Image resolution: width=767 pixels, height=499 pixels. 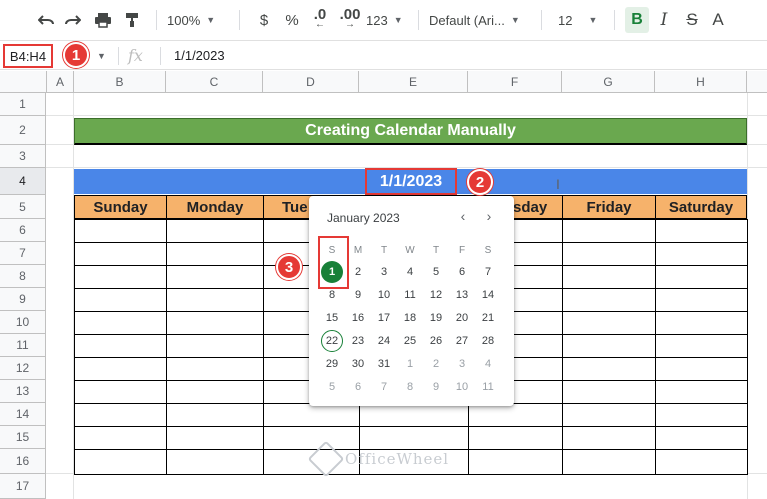 I want to click on day-header-monday: Monday, so click(x=215, y=207).